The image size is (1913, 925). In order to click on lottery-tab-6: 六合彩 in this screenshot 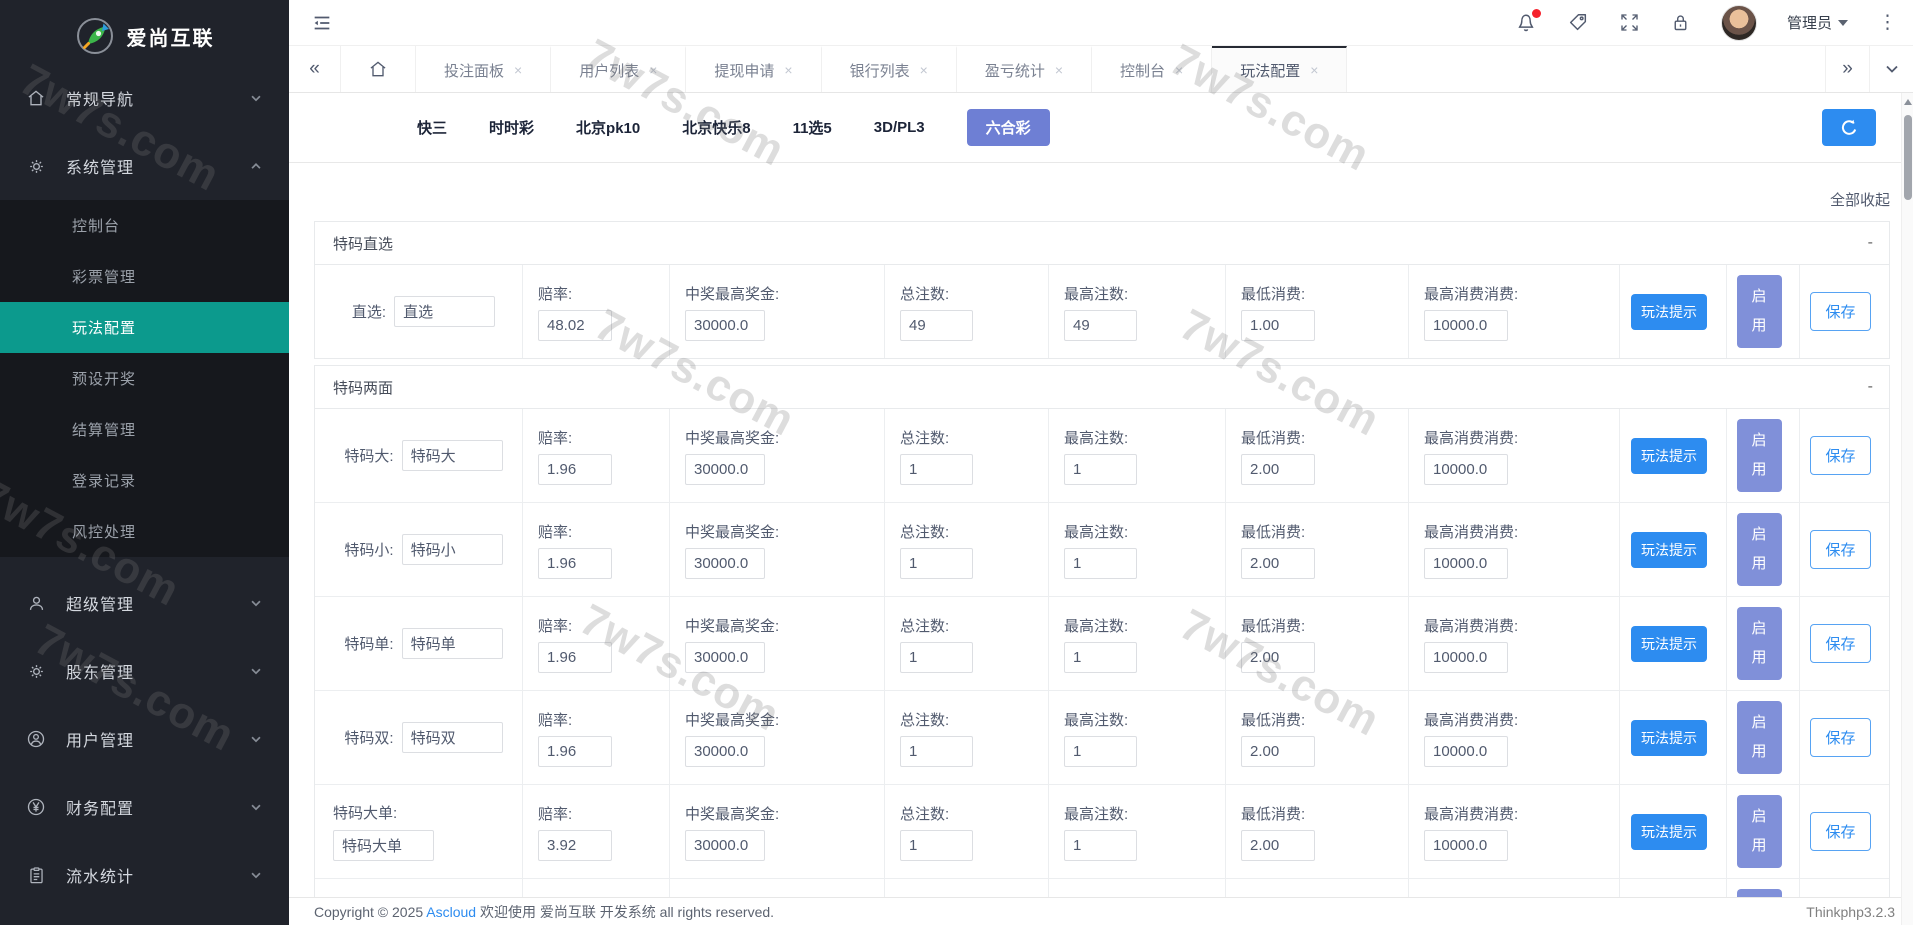, I will do `click(1008, 127)`.